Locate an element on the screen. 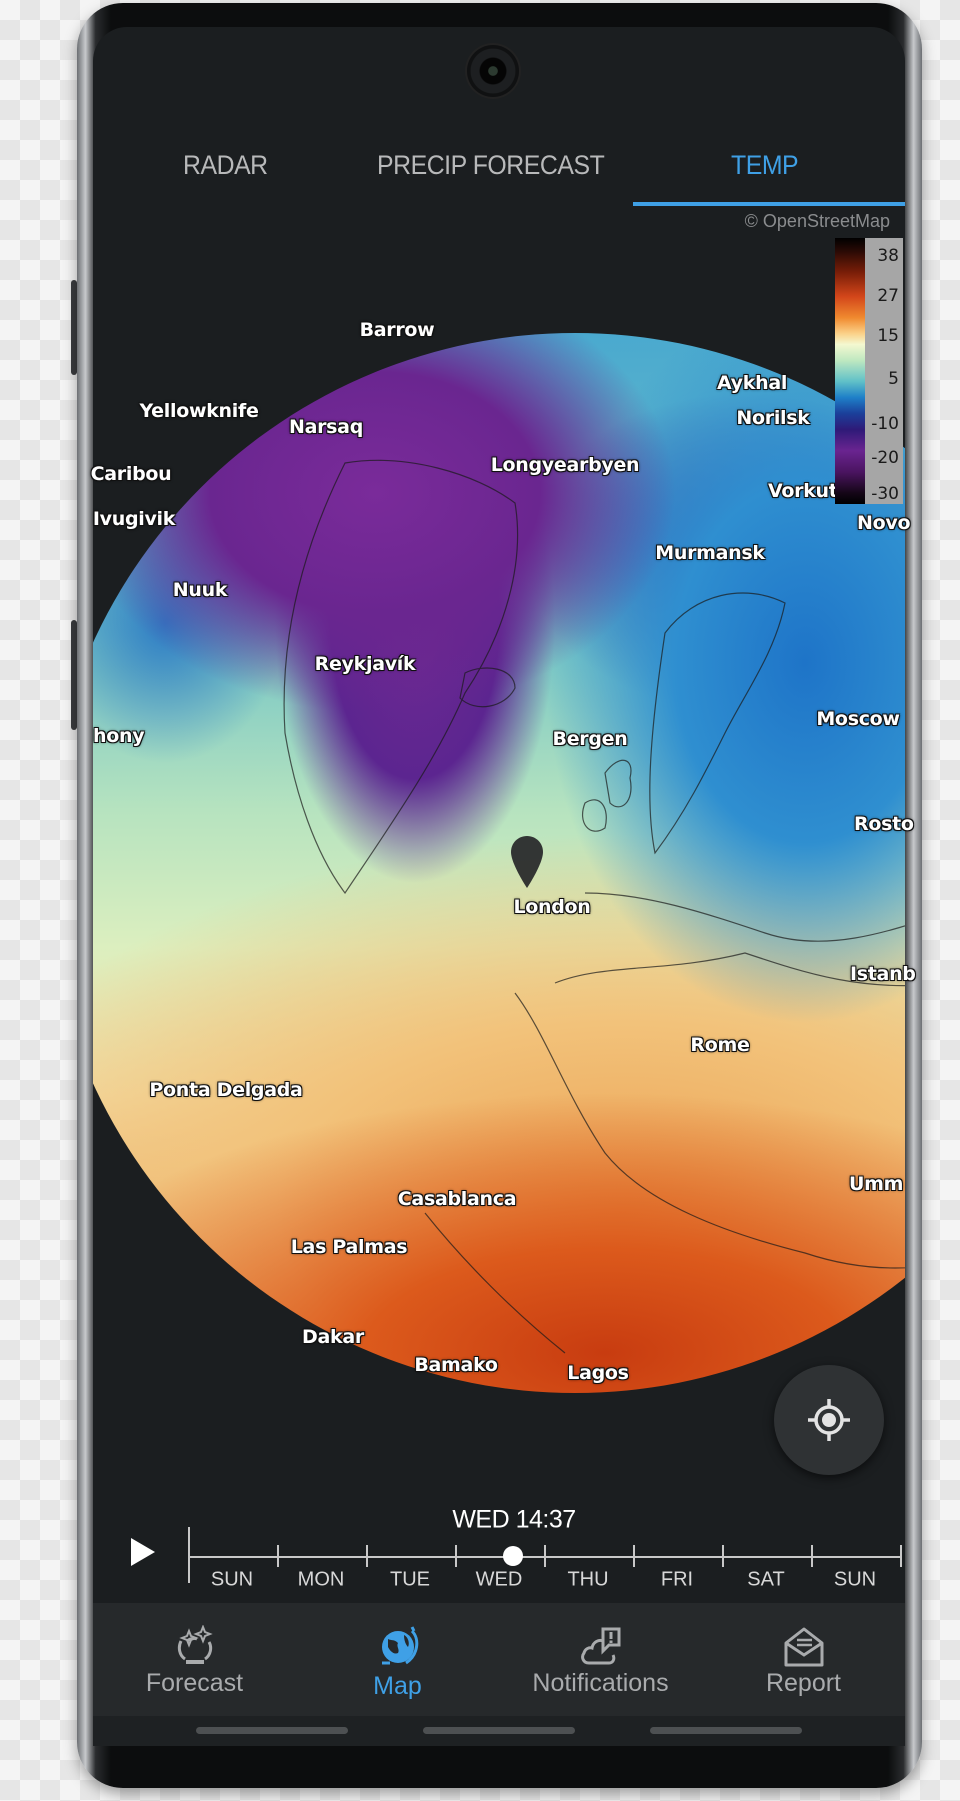 The width and height of the screenshot is (960, 1801). nav-notifications: Notifications is located at coordinates (600, 1659).